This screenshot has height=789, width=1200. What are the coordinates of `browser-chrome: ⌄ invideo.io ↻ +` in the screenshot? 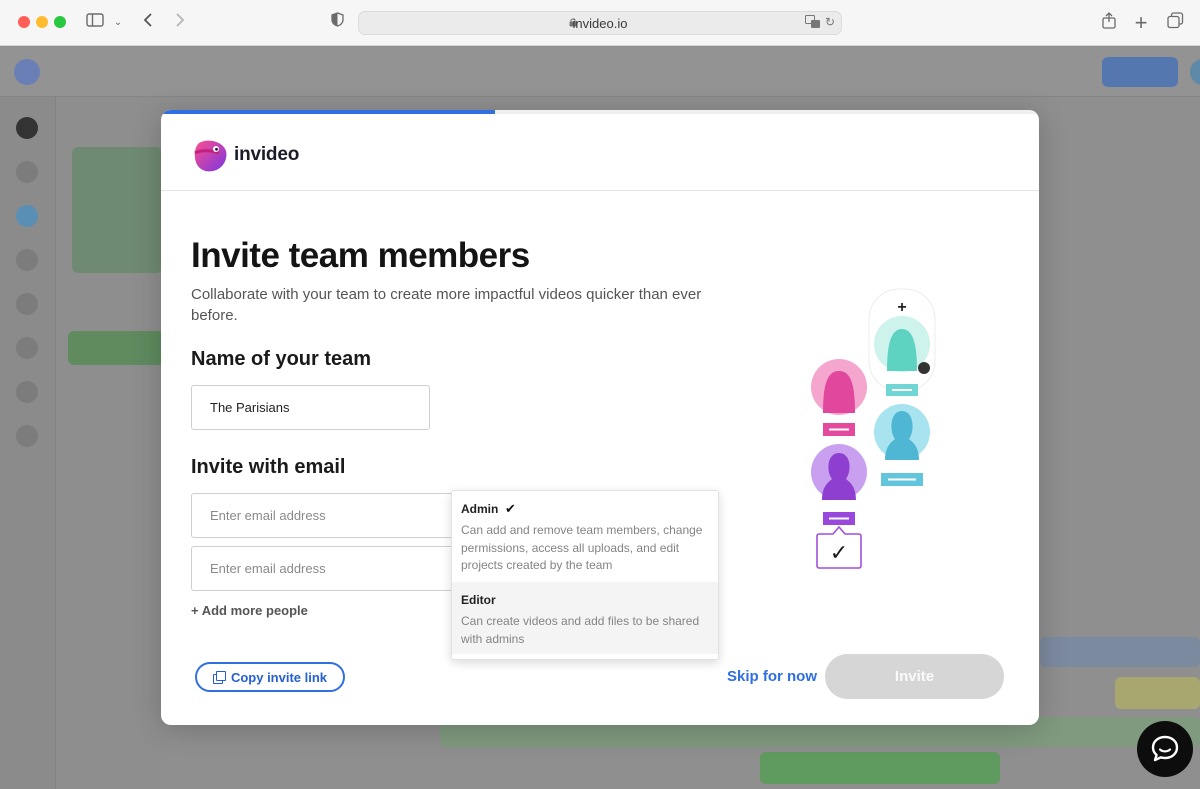 It's located at (600, 23).